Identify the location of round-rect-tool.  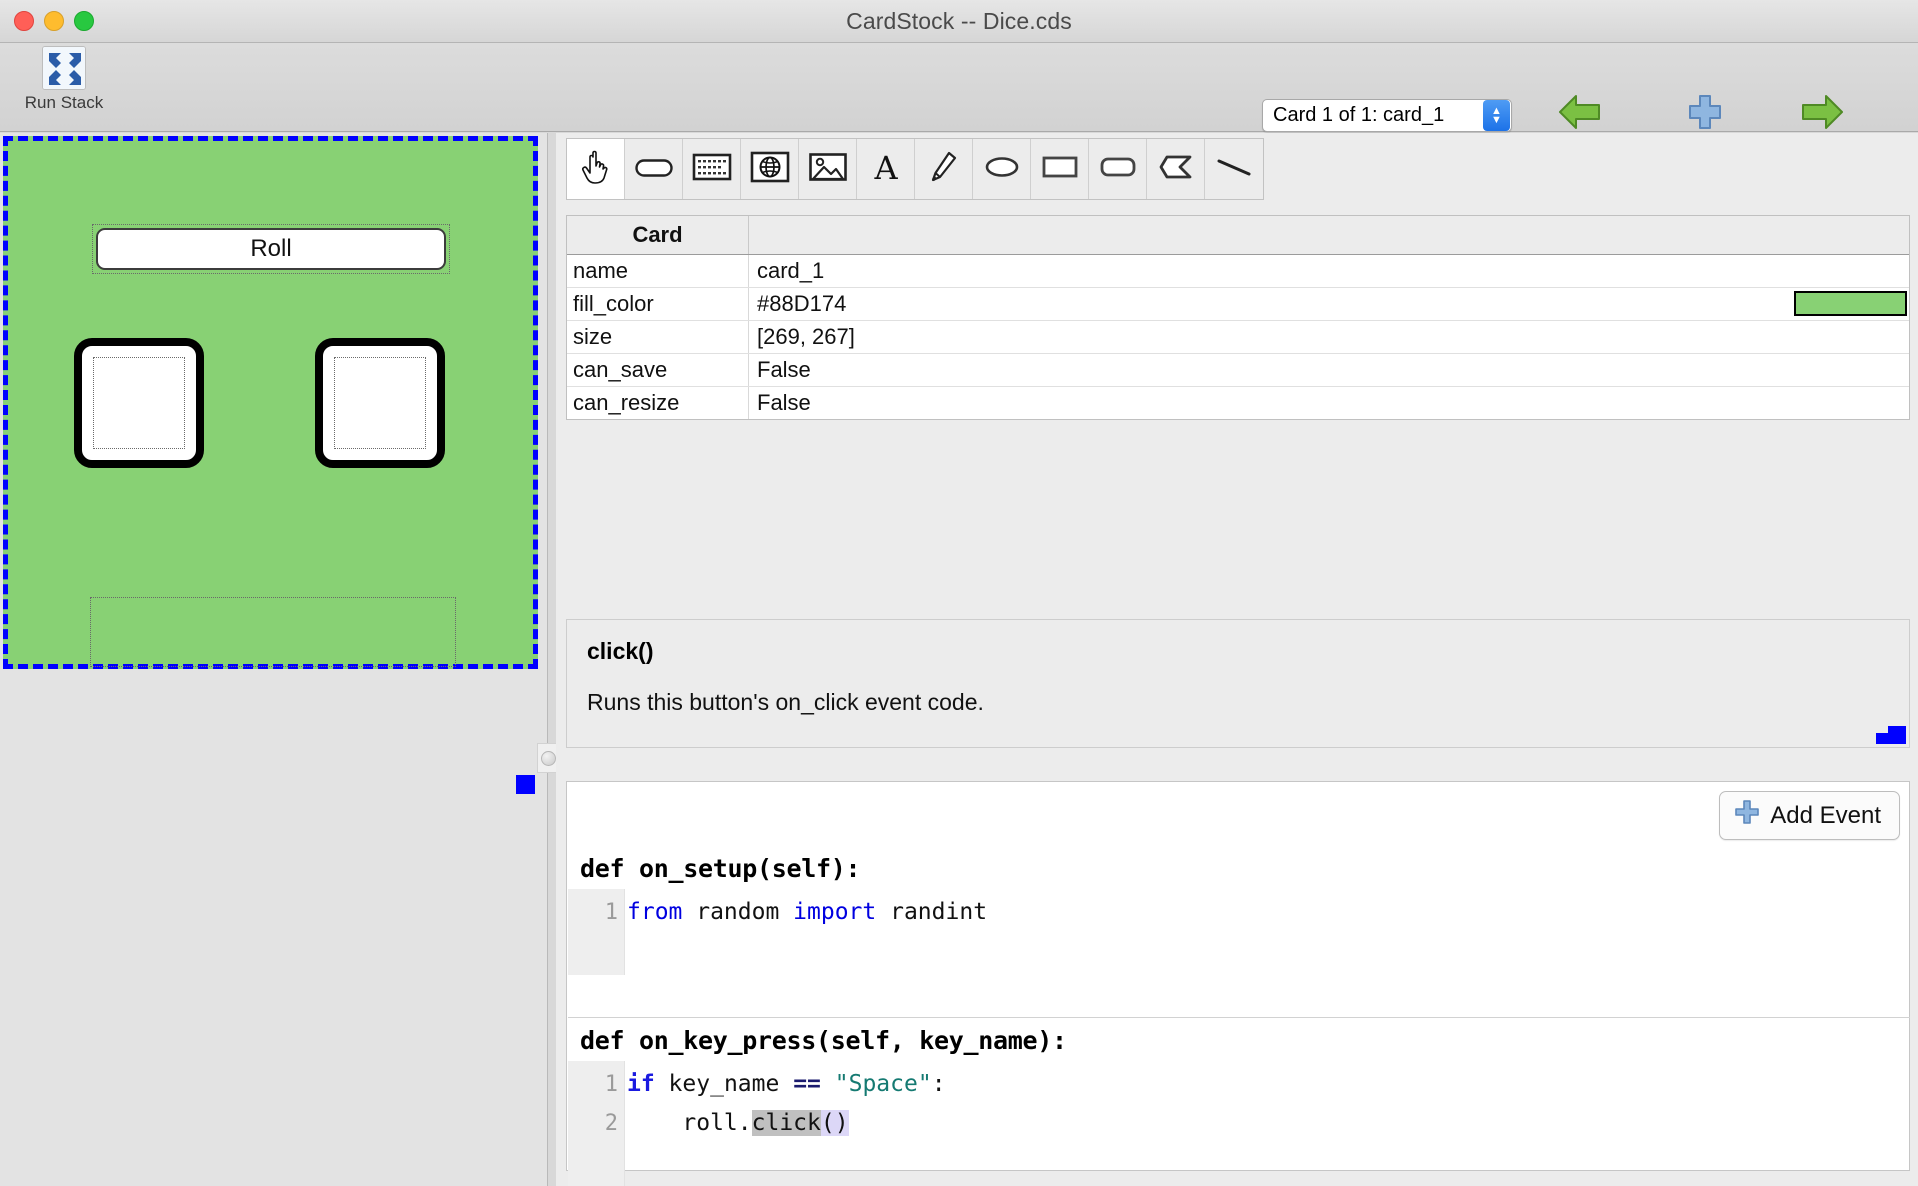
(1118, 169).